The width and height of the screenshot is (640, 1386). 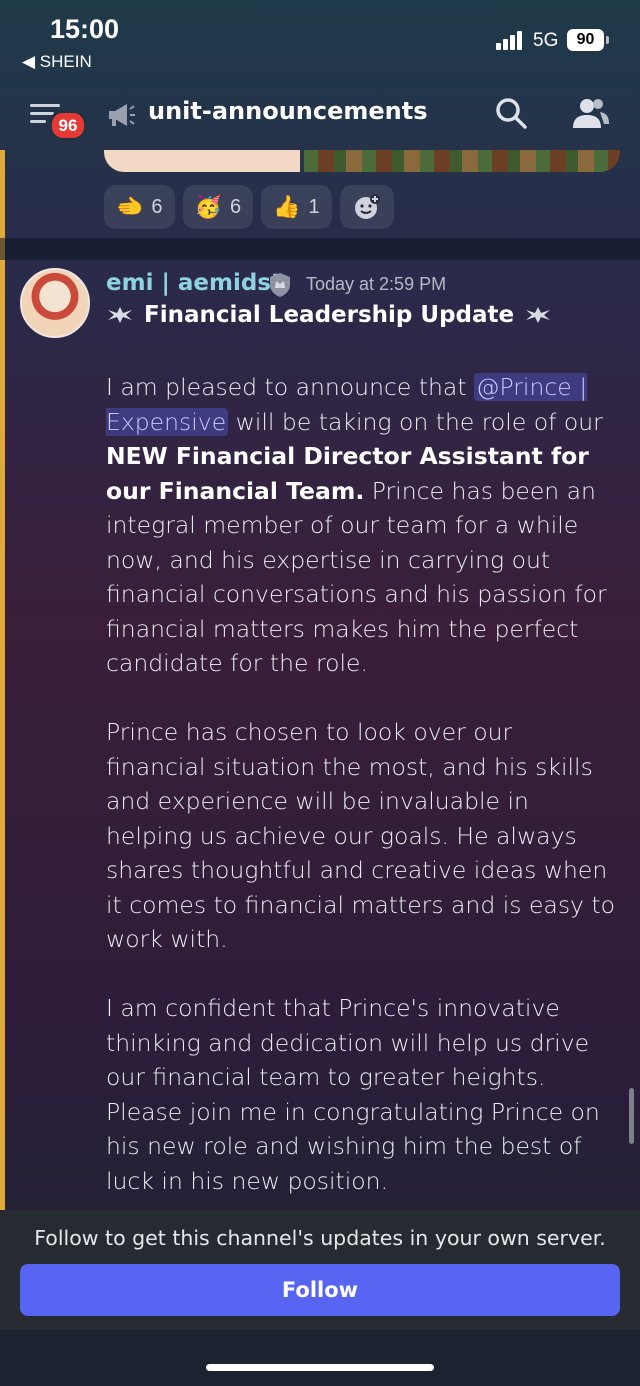 I want to click on reaction-pill: 👍 1, so click(x=296, y=207).